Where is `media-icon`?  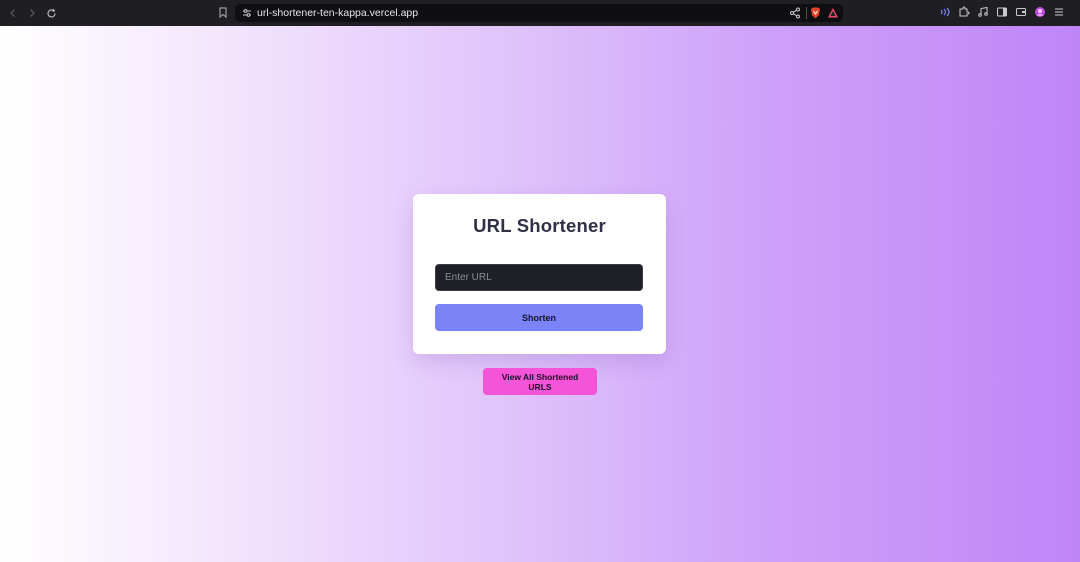
media-icon is located at coordinates (983, 12).